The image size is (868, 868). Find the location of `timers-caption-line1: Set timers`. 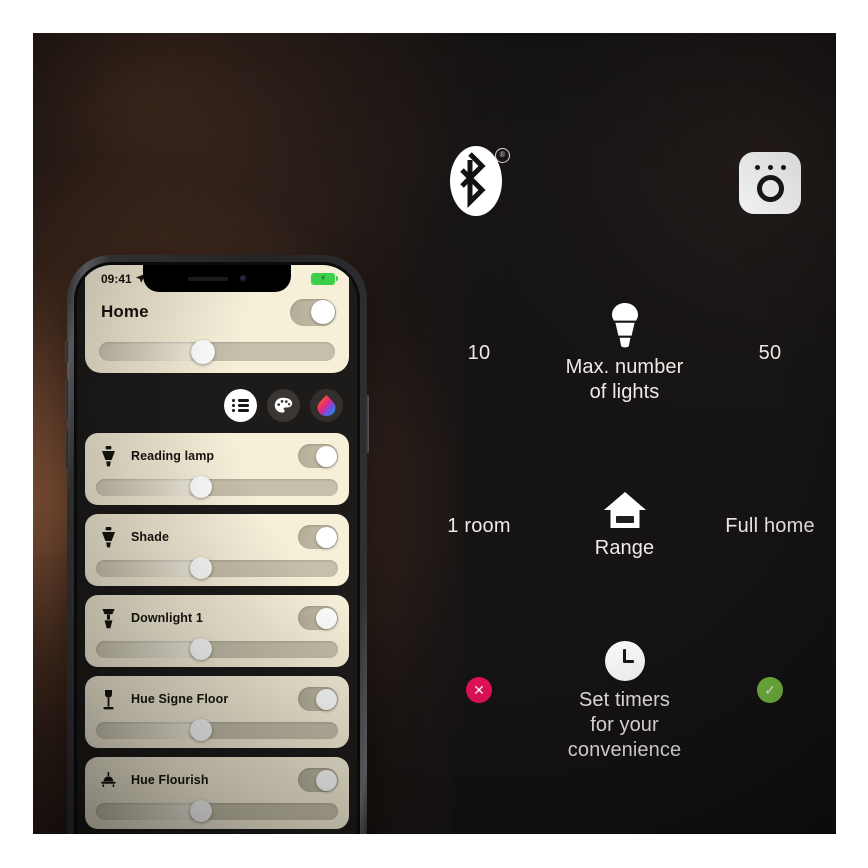

timers-caption-line1: Set timers is located at coordinates (624, 700).